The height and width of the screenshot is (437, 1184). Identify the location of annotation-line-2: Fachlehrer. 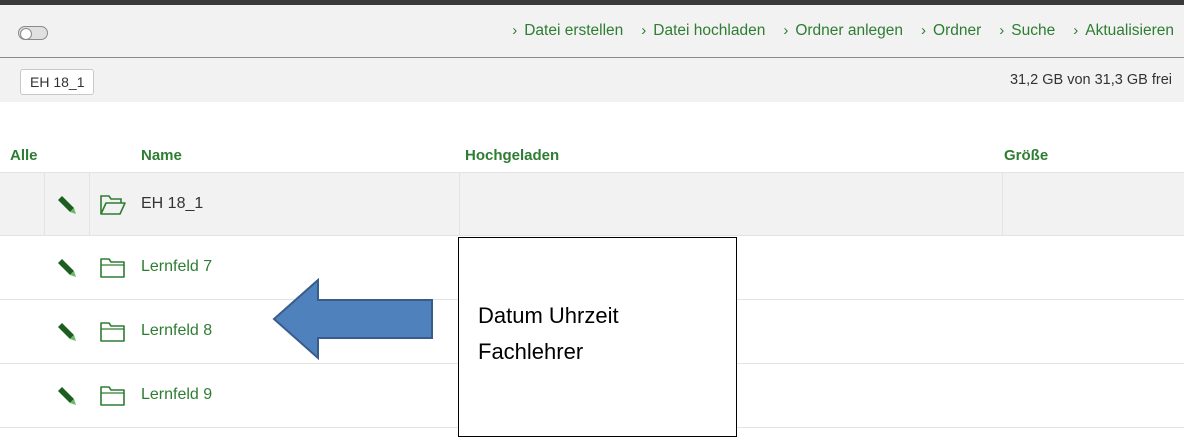
(531, 351).